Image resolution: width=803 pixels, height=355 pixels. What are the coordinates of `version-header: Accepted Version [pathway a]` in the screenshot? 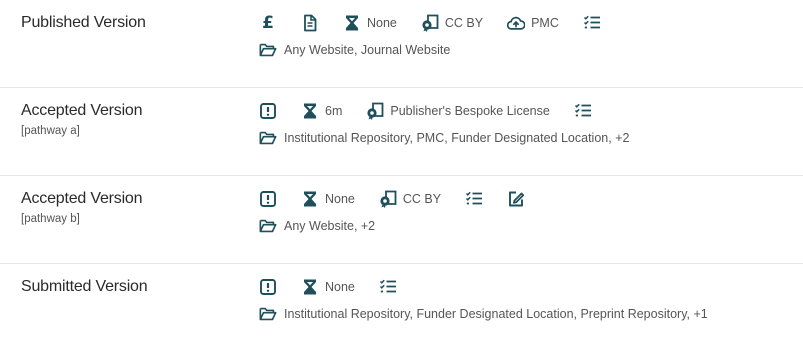 It's located at (126, 120).